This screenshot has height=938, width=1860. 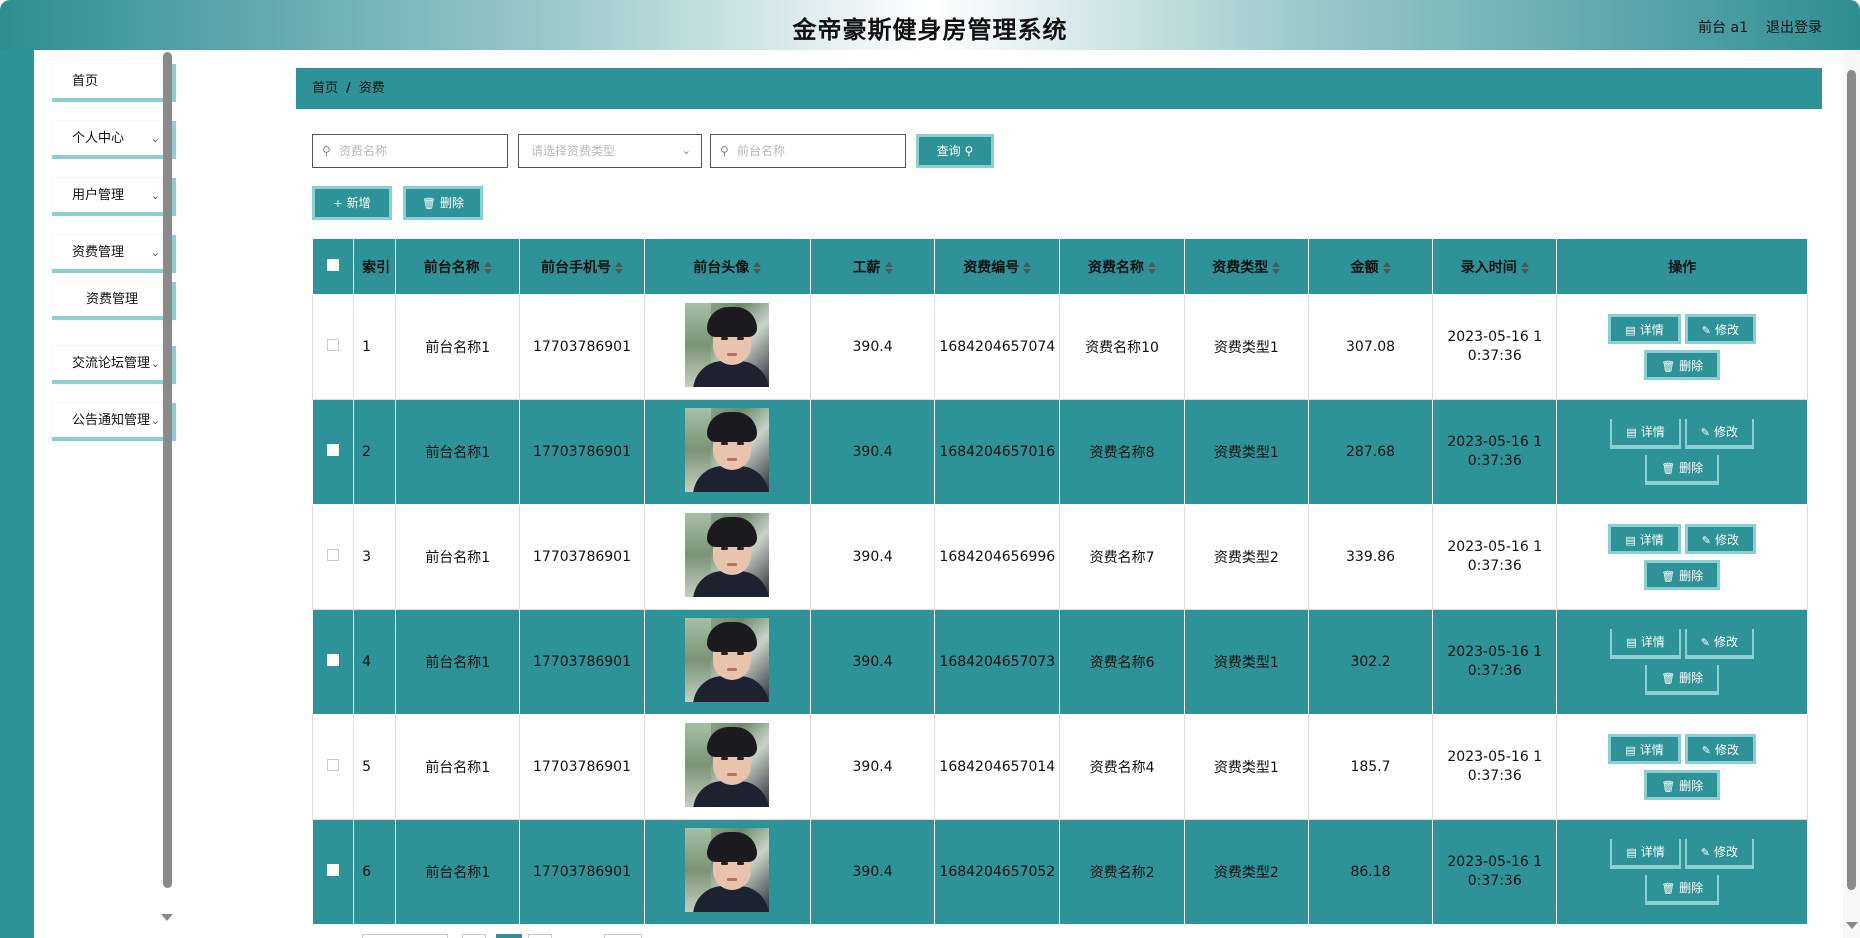 I want to click on column-header-fee-type: 资费类型, so click(x=1246, y=266).